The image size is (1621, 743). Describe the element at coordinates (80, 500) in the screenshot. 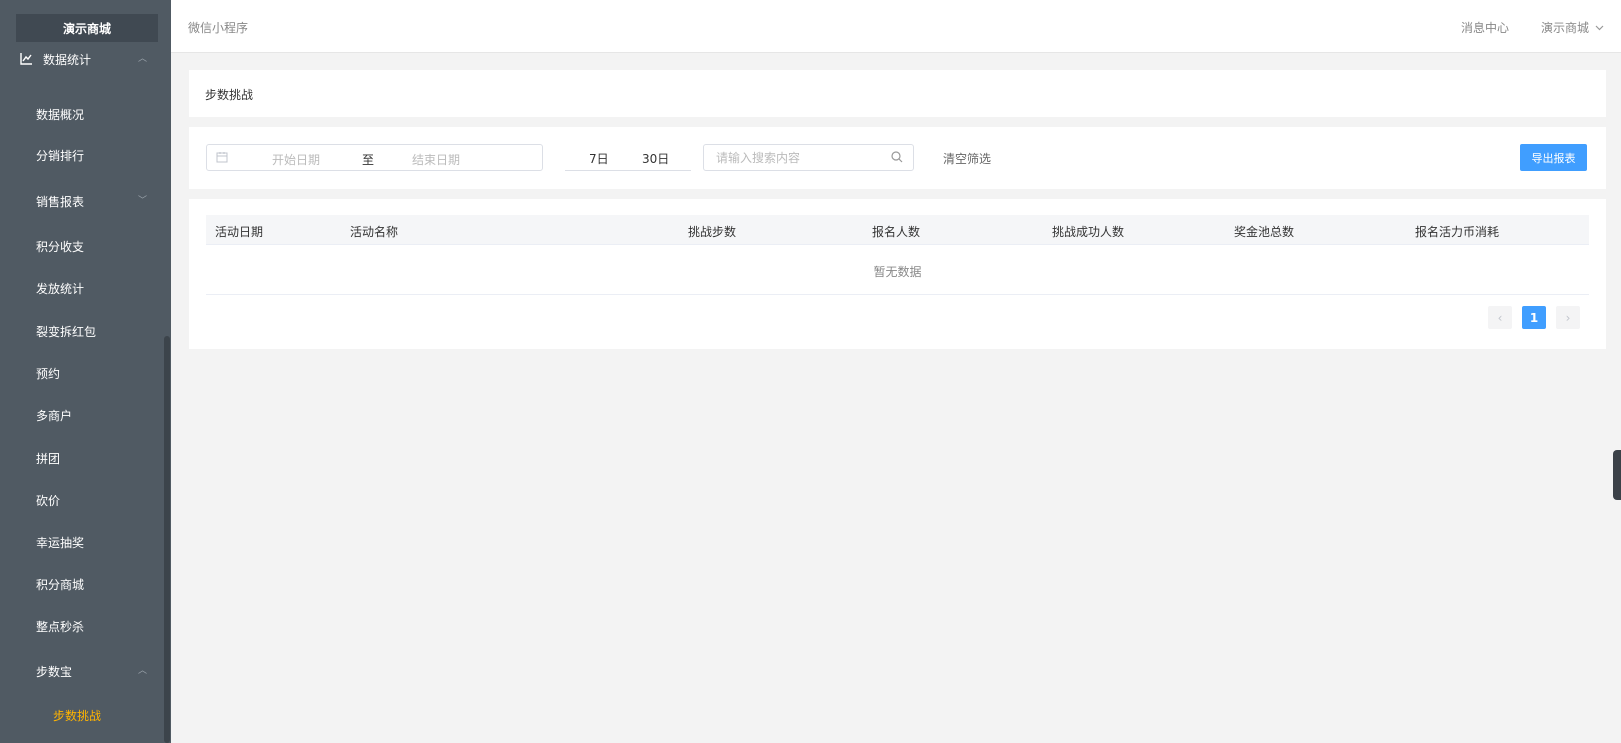

I see `sidebar-item-bargain: 砍价` at that location.